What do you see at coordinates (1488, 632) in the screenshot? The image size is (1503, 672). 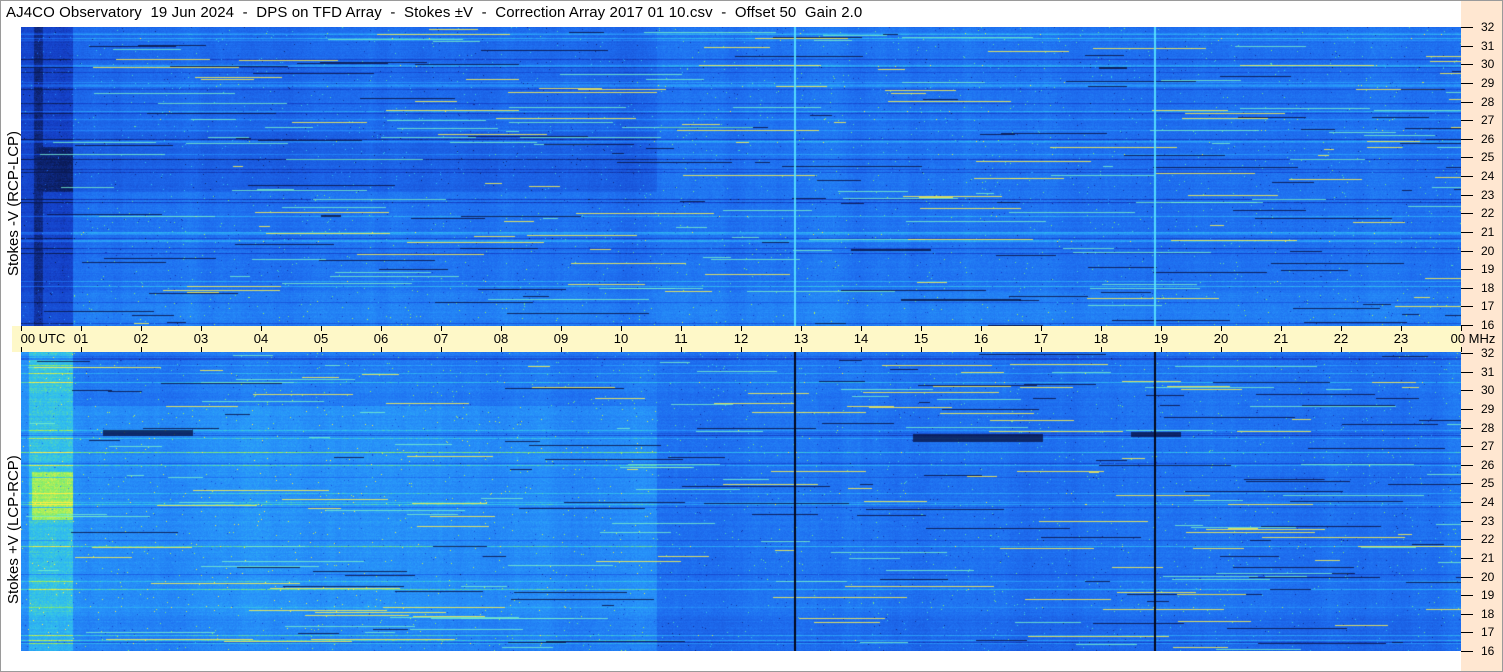 I see `bot-freq-17: 17` at bounding box center [1488, 632].